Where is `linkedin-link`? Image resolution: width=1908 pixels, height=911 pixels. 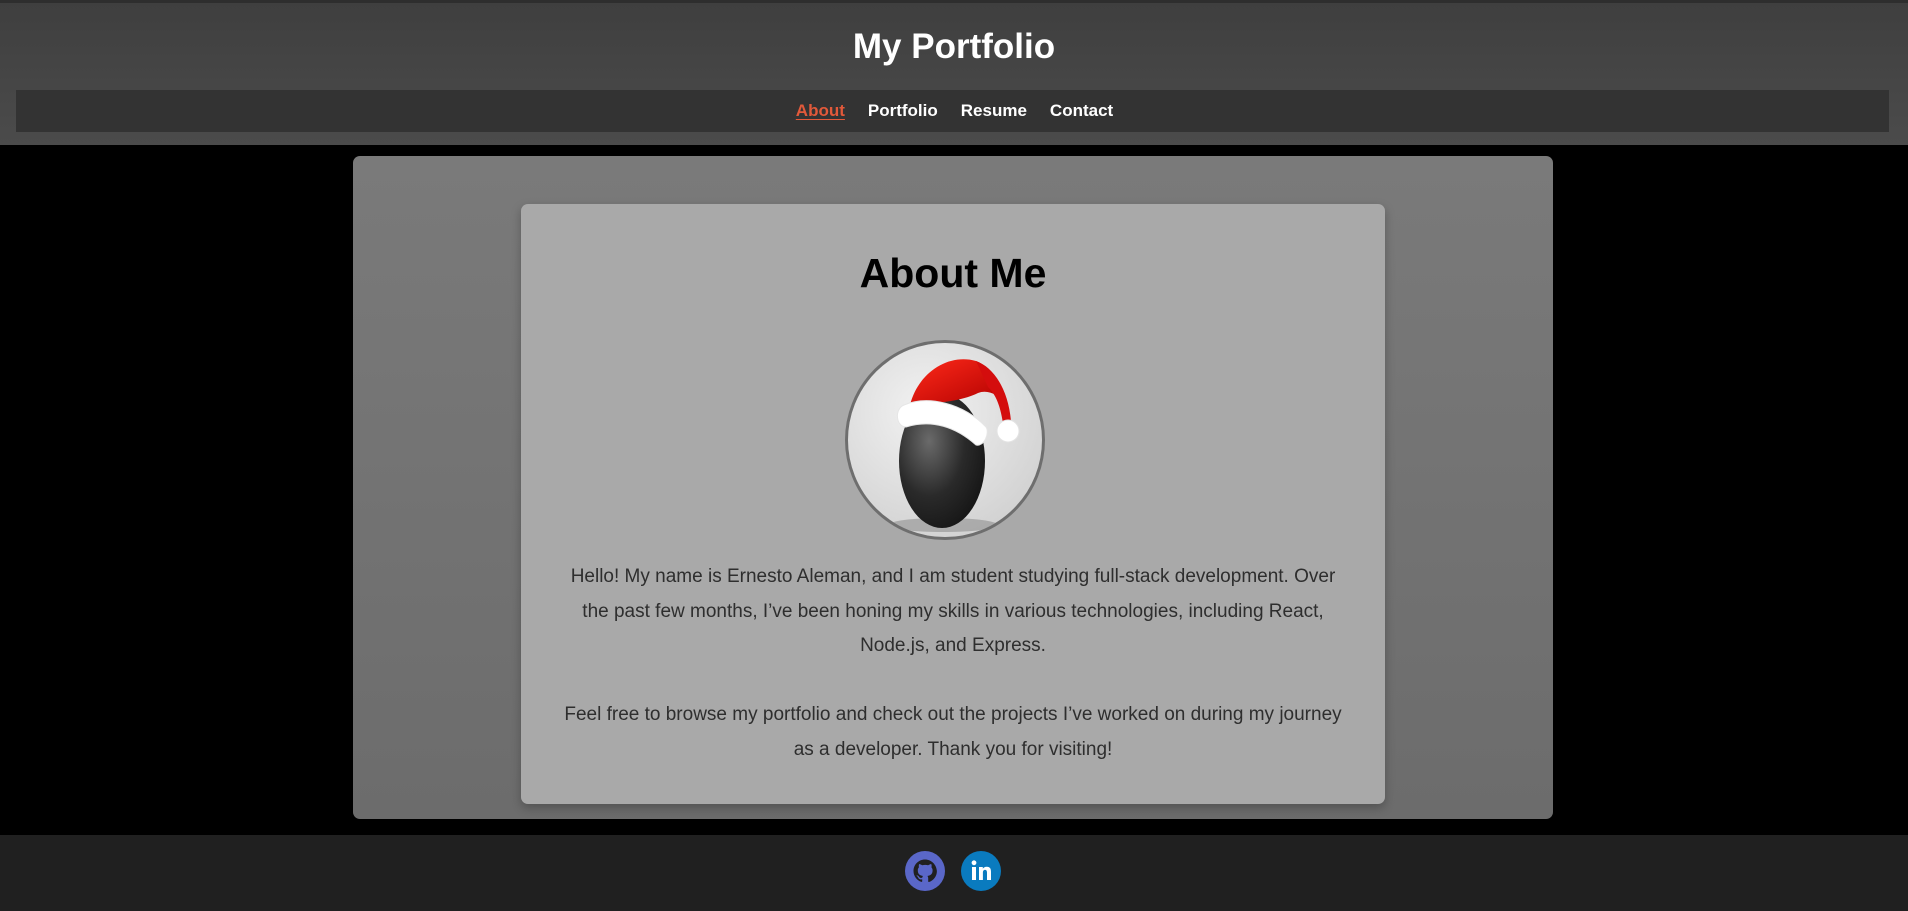 linkedin-link is located at coordinates (981, 871).